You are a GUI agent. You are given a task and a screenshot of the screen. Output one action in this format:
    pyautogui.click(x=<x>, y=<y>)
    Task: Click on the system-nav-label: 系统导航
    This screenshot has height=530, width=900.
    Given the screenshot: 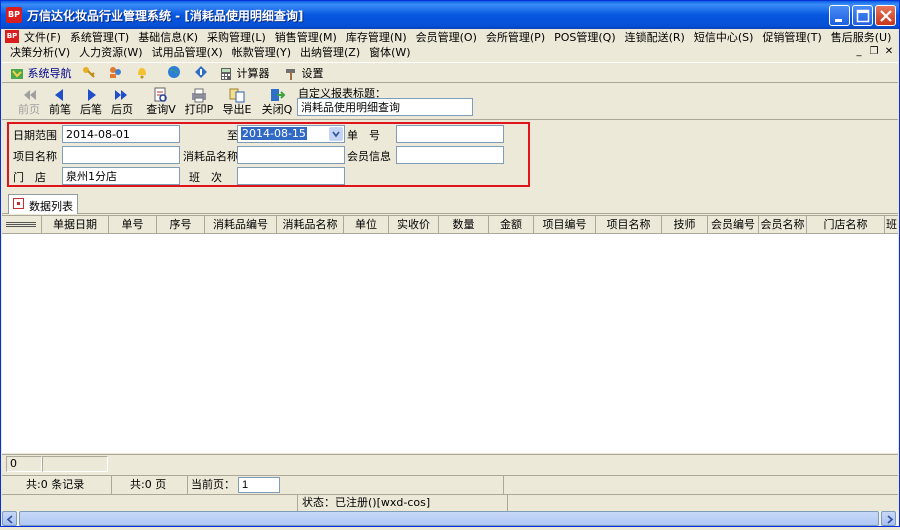 What is the action you would take?
    pyautogui.click(x=49, y=73)
    